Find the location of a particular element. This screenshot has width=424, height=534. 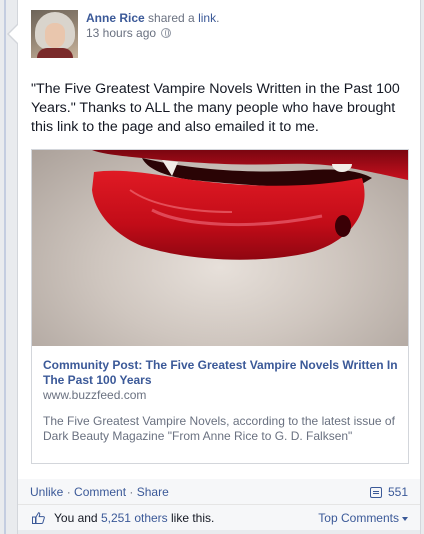

action-links: Unlike · Comment · Share is located at coordinates (99, 492).